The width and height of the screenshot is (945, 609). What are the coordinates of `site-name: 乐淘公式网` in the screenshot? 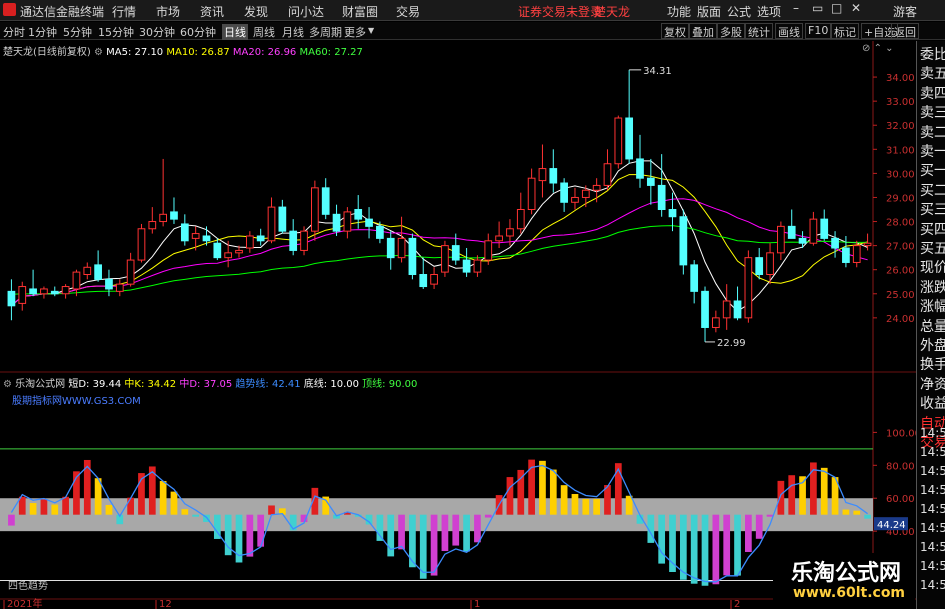 It's located at (846, 573).